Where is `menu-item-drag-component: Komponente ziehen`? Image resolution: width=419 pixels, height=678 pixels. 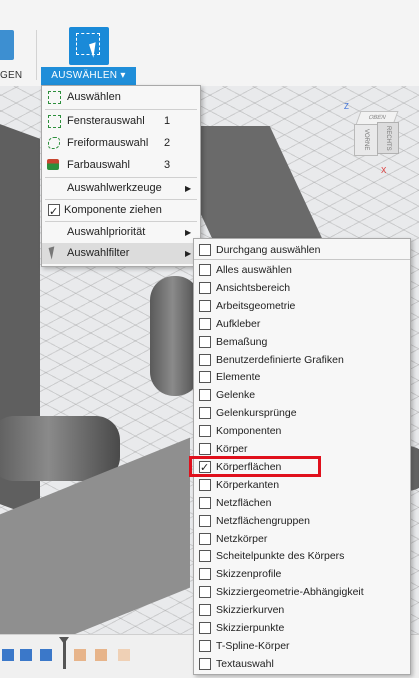
menu-item-drag-component: Komponente ziehen is located at coordinates (121, 211).